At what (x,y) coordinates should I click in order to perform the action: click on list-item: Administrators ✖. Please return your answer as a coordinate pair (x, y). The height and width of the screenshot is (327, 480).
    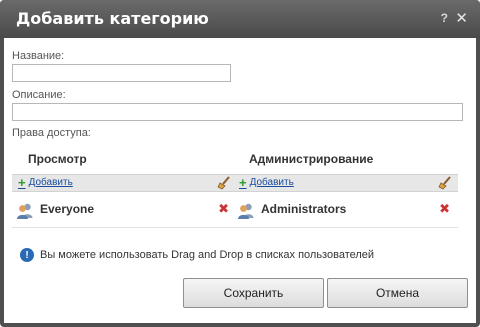
    Looking at the image, I should click on (345, 210).